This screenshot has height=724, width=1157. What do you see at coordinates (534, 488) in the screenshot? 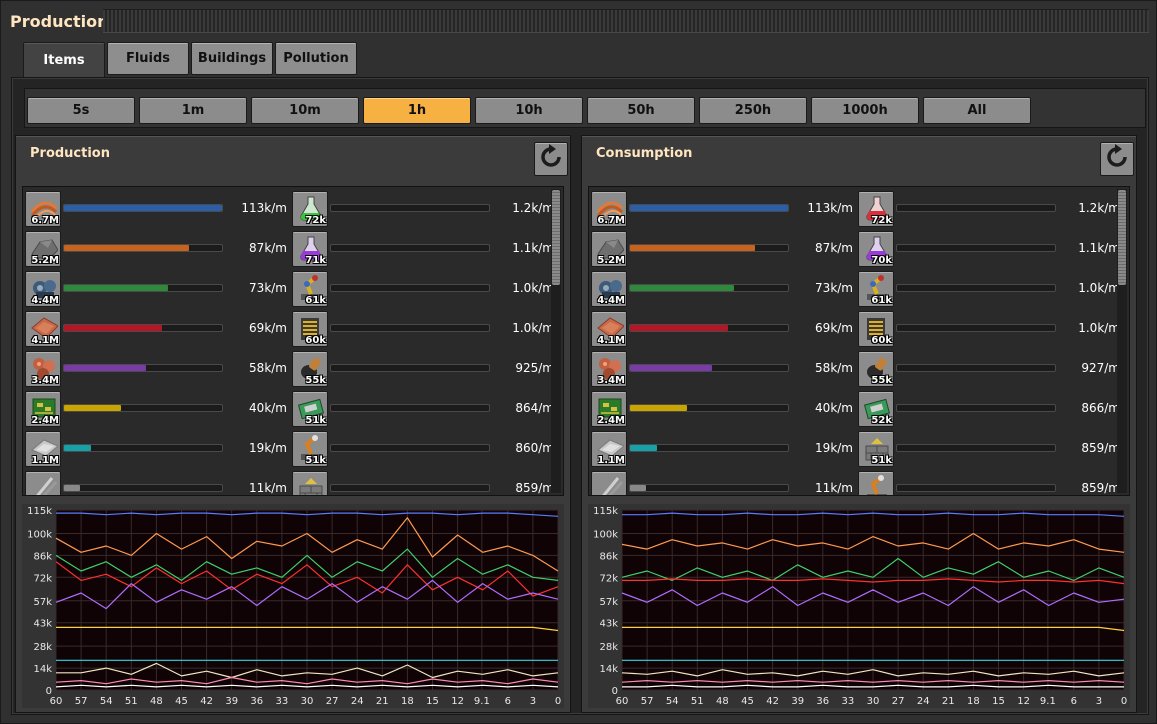
I see `item-rate: 859/m` at bounding box center [534, 488].